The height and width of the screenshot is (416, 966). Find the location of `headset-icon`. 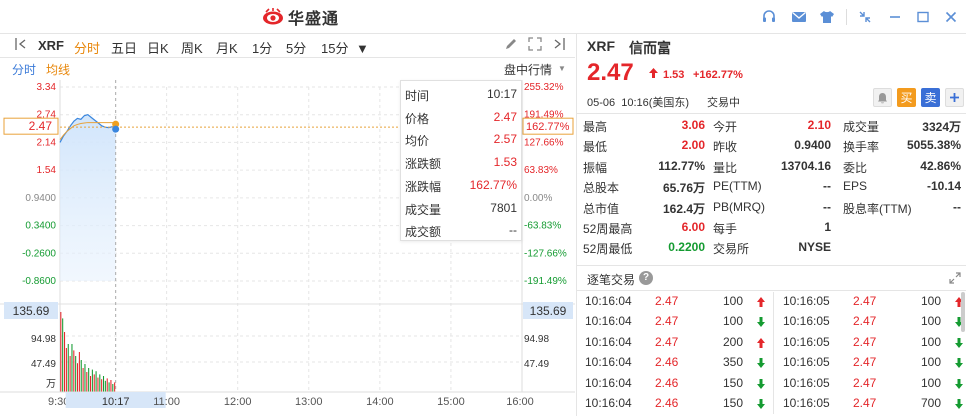

headset-icon is located at coordinates (769, 17).